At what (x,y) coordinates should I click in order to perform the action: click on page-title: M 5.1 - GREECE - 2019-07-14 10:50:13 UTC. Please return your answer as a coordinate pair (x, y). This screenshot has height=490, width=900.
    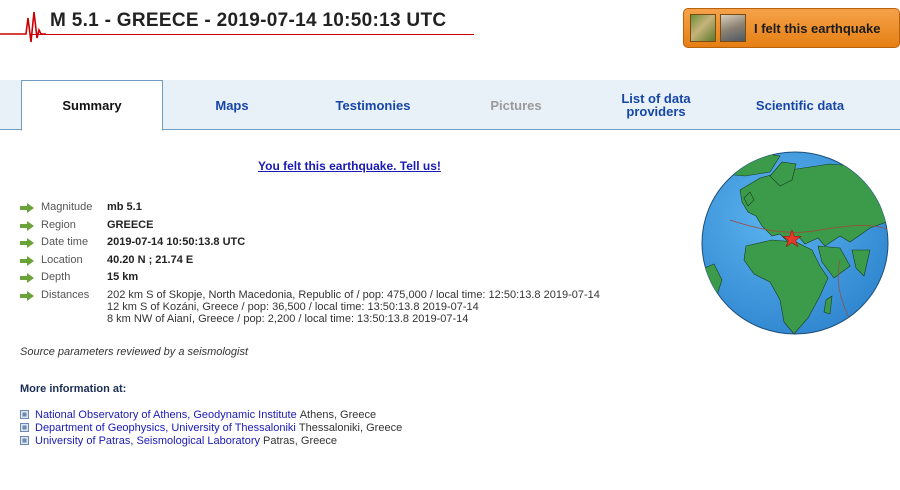
    Looking at the image, I should click on (248, 20).